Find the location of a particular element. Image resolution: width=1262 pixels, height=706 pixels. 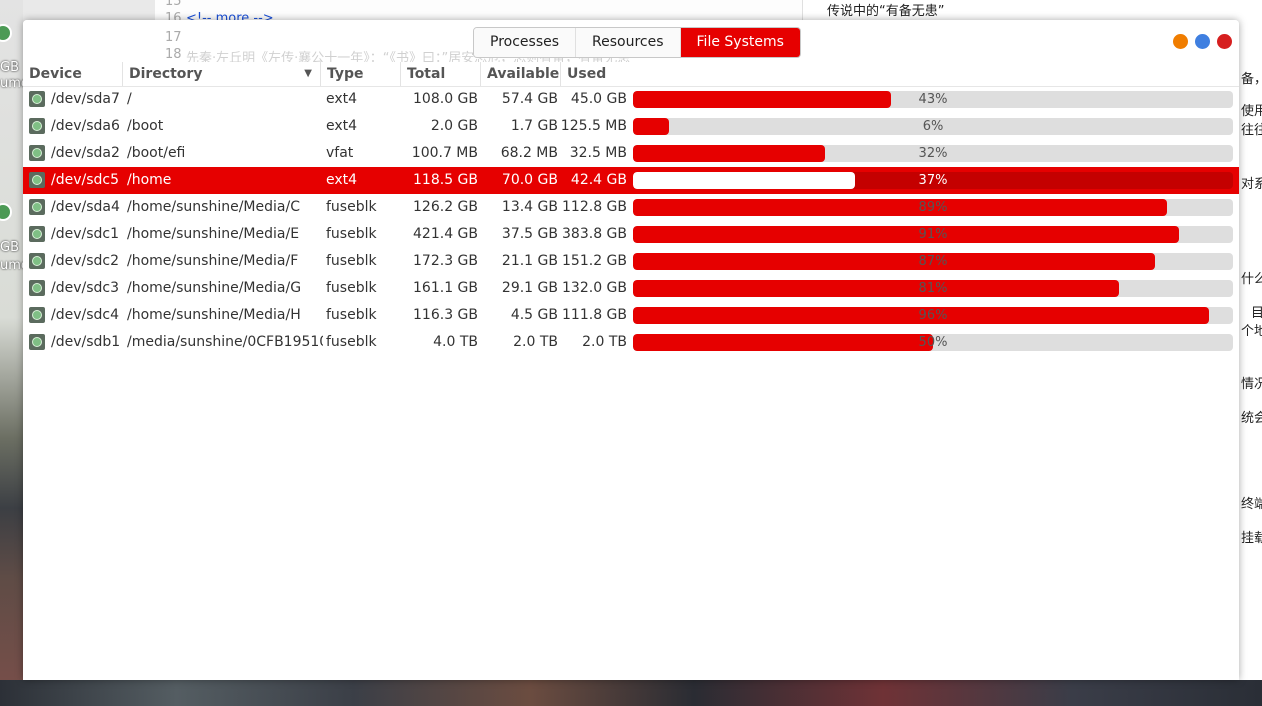

article-text: 情况 is located at coordinates (1251, 384).